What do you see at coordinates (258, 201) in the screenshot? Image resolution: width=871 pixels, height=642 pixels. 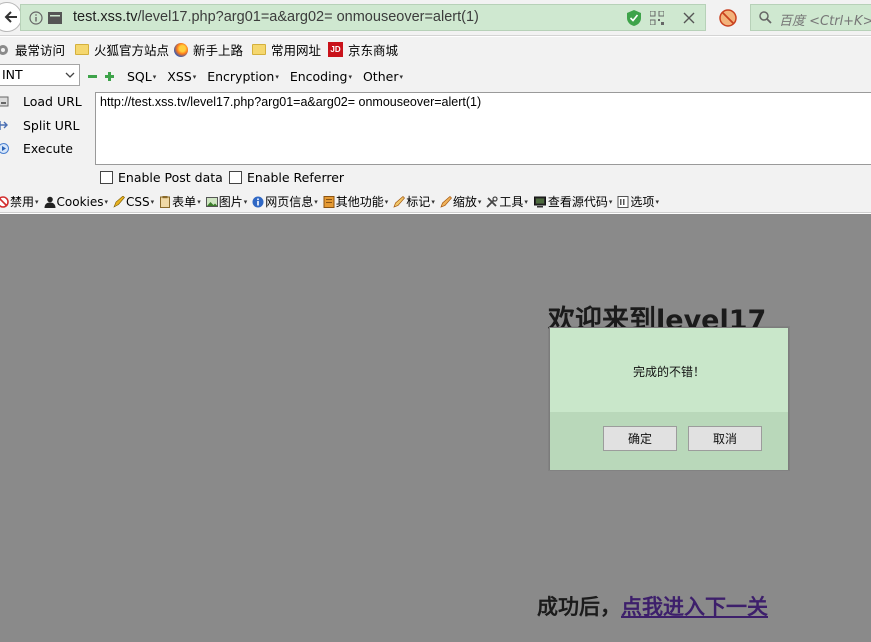 I see `info-icon` at bounding box center [258, 201].